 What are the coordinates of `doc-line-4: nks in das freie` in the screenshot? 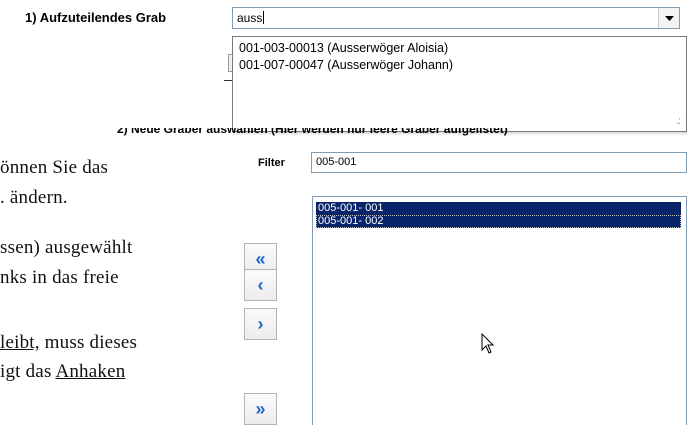 It's located at (59, 277).